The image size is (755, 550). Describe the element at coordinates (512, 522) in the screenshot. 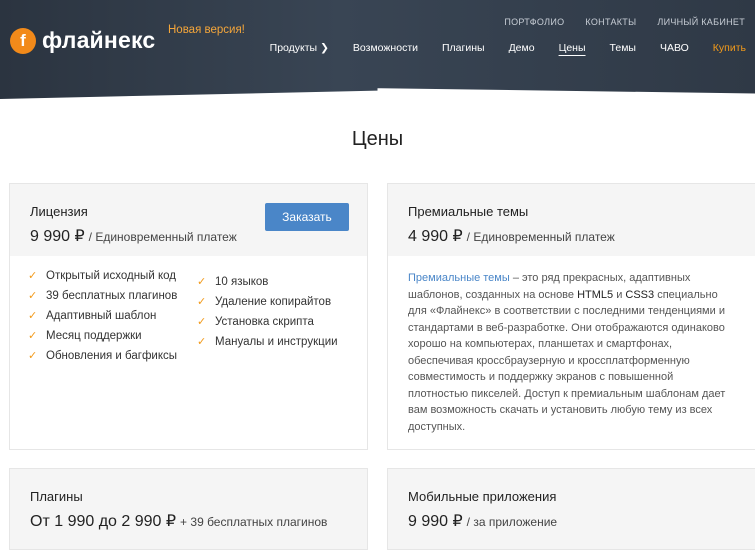

I see `mobile-price-note: / за приложение` at that location.